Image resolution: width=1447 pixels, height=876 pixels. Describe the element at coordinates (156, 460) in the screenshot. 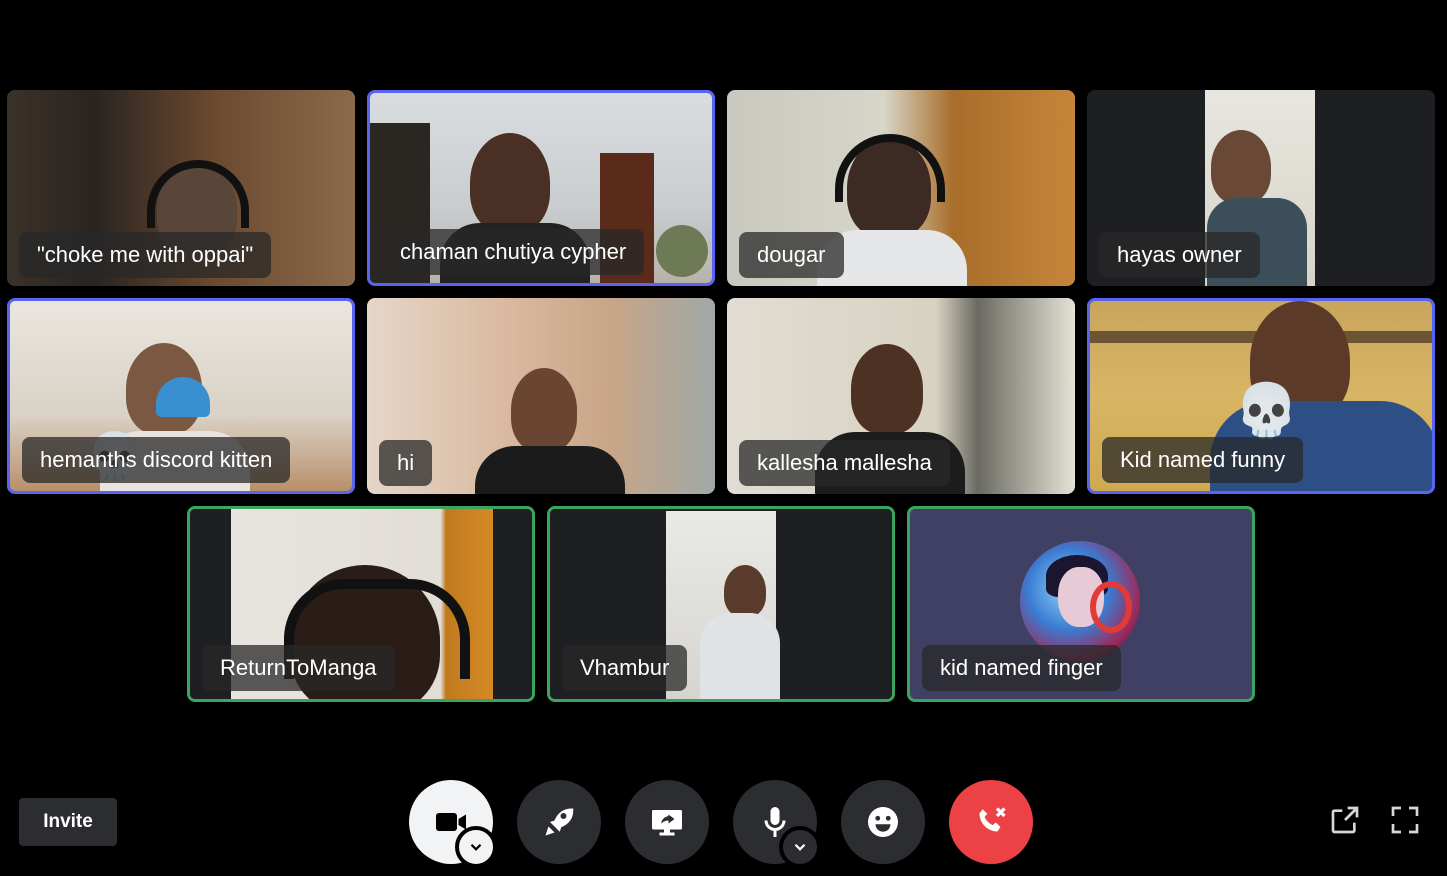

I see `participant-name: hemanths discord kitten` at that location.